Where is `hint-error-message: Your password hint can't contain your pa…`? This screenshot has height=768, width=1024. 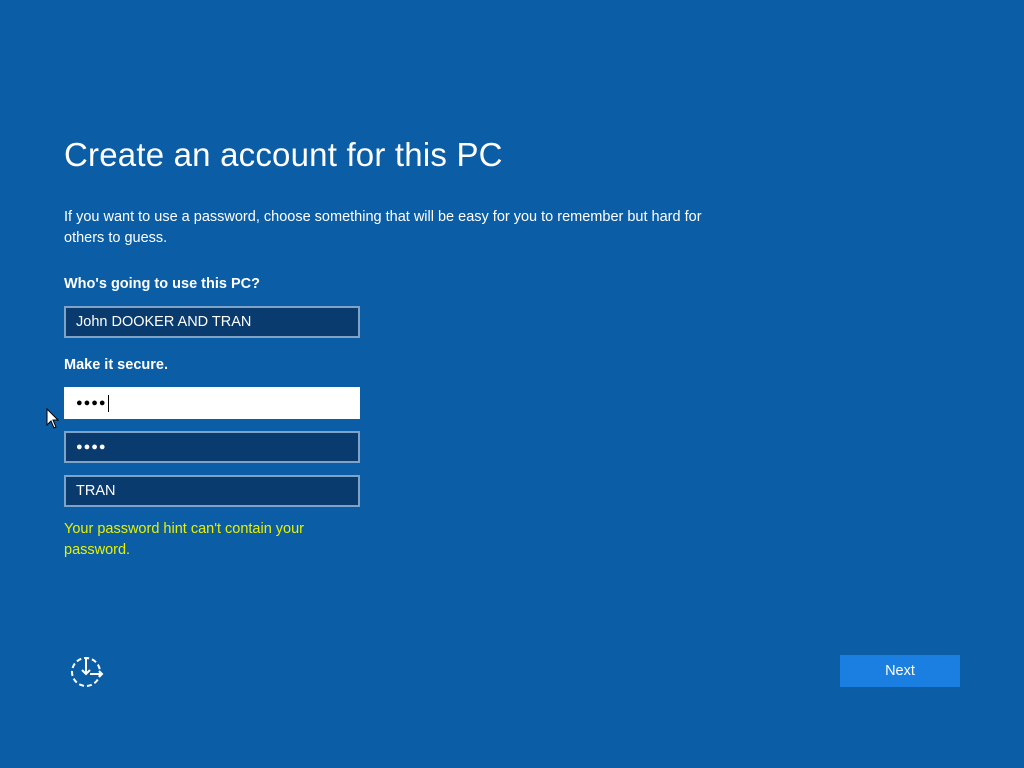
hint-error-message: Your password hint can't contain your pa… is located at coordinates (184, 539).